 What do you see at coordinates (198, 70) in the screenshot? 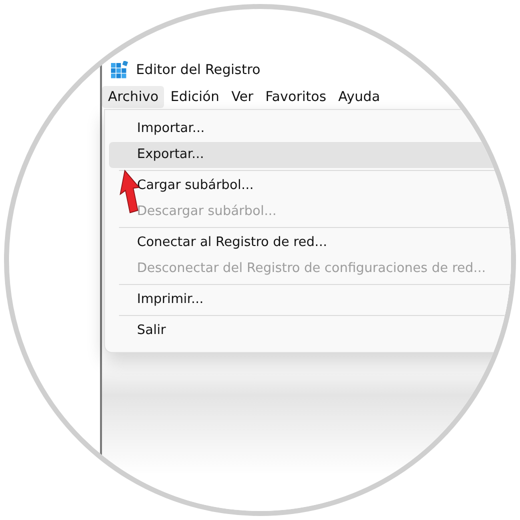
I see `window-title: Editor del Registro` at bounding box center [198, 70].